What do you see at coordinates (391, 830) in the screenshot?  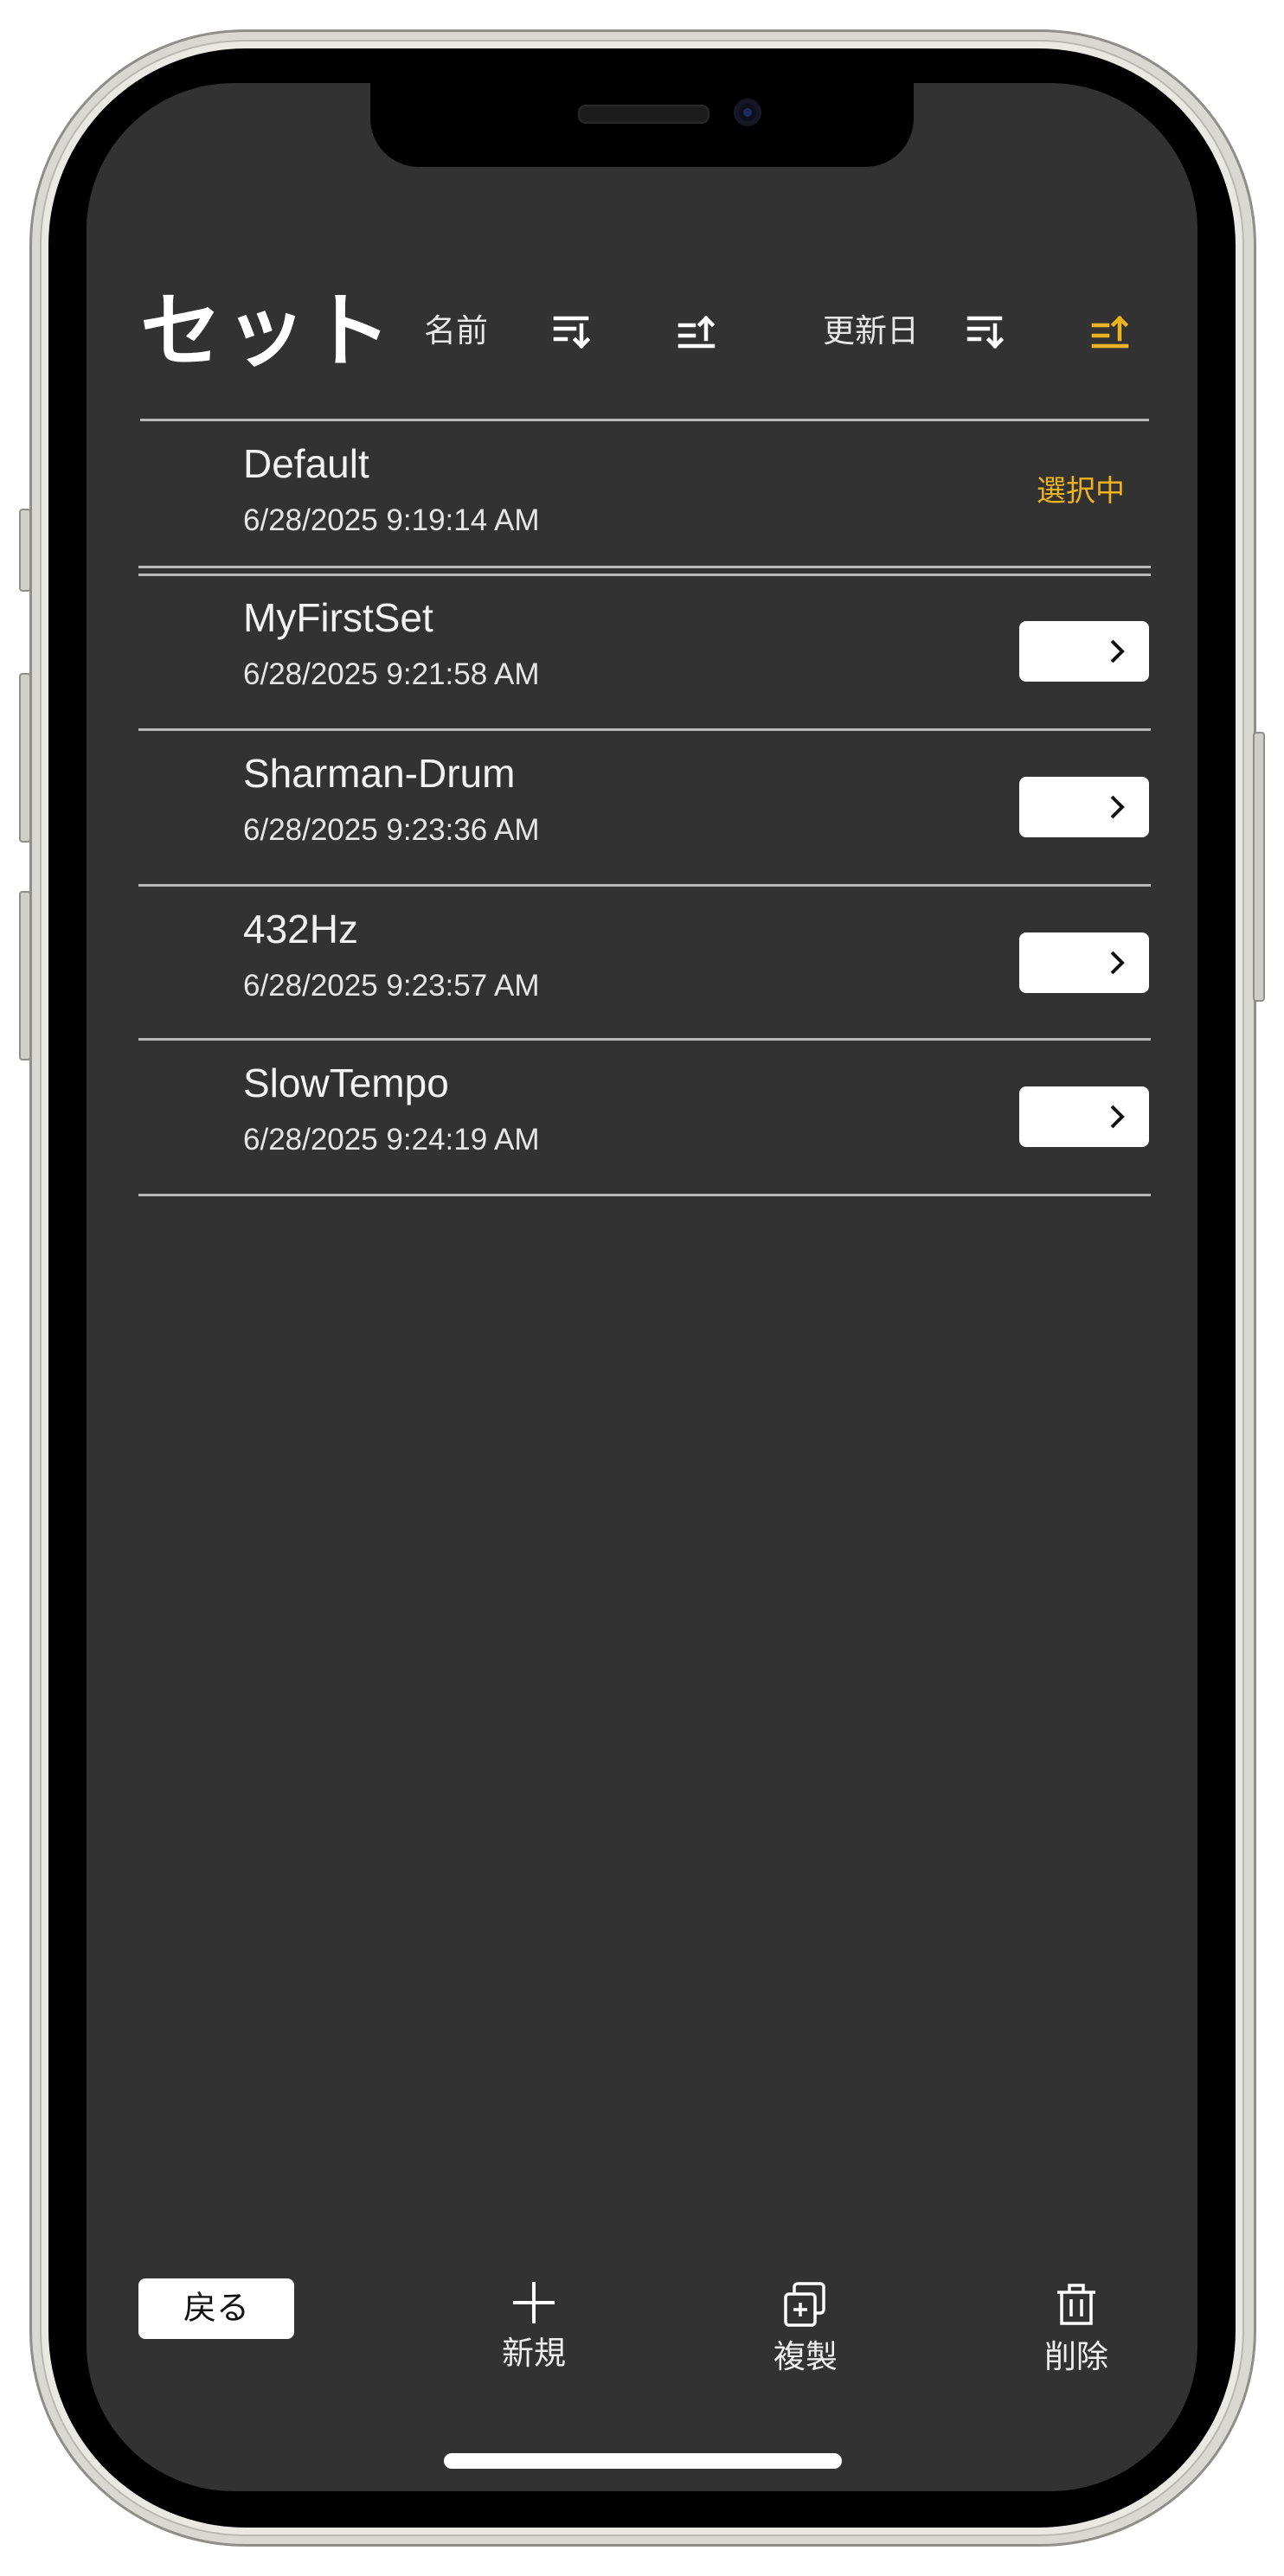 I see `set-date: 6/28/2025 9:23:36 AM` at bounding box center [391, 830].